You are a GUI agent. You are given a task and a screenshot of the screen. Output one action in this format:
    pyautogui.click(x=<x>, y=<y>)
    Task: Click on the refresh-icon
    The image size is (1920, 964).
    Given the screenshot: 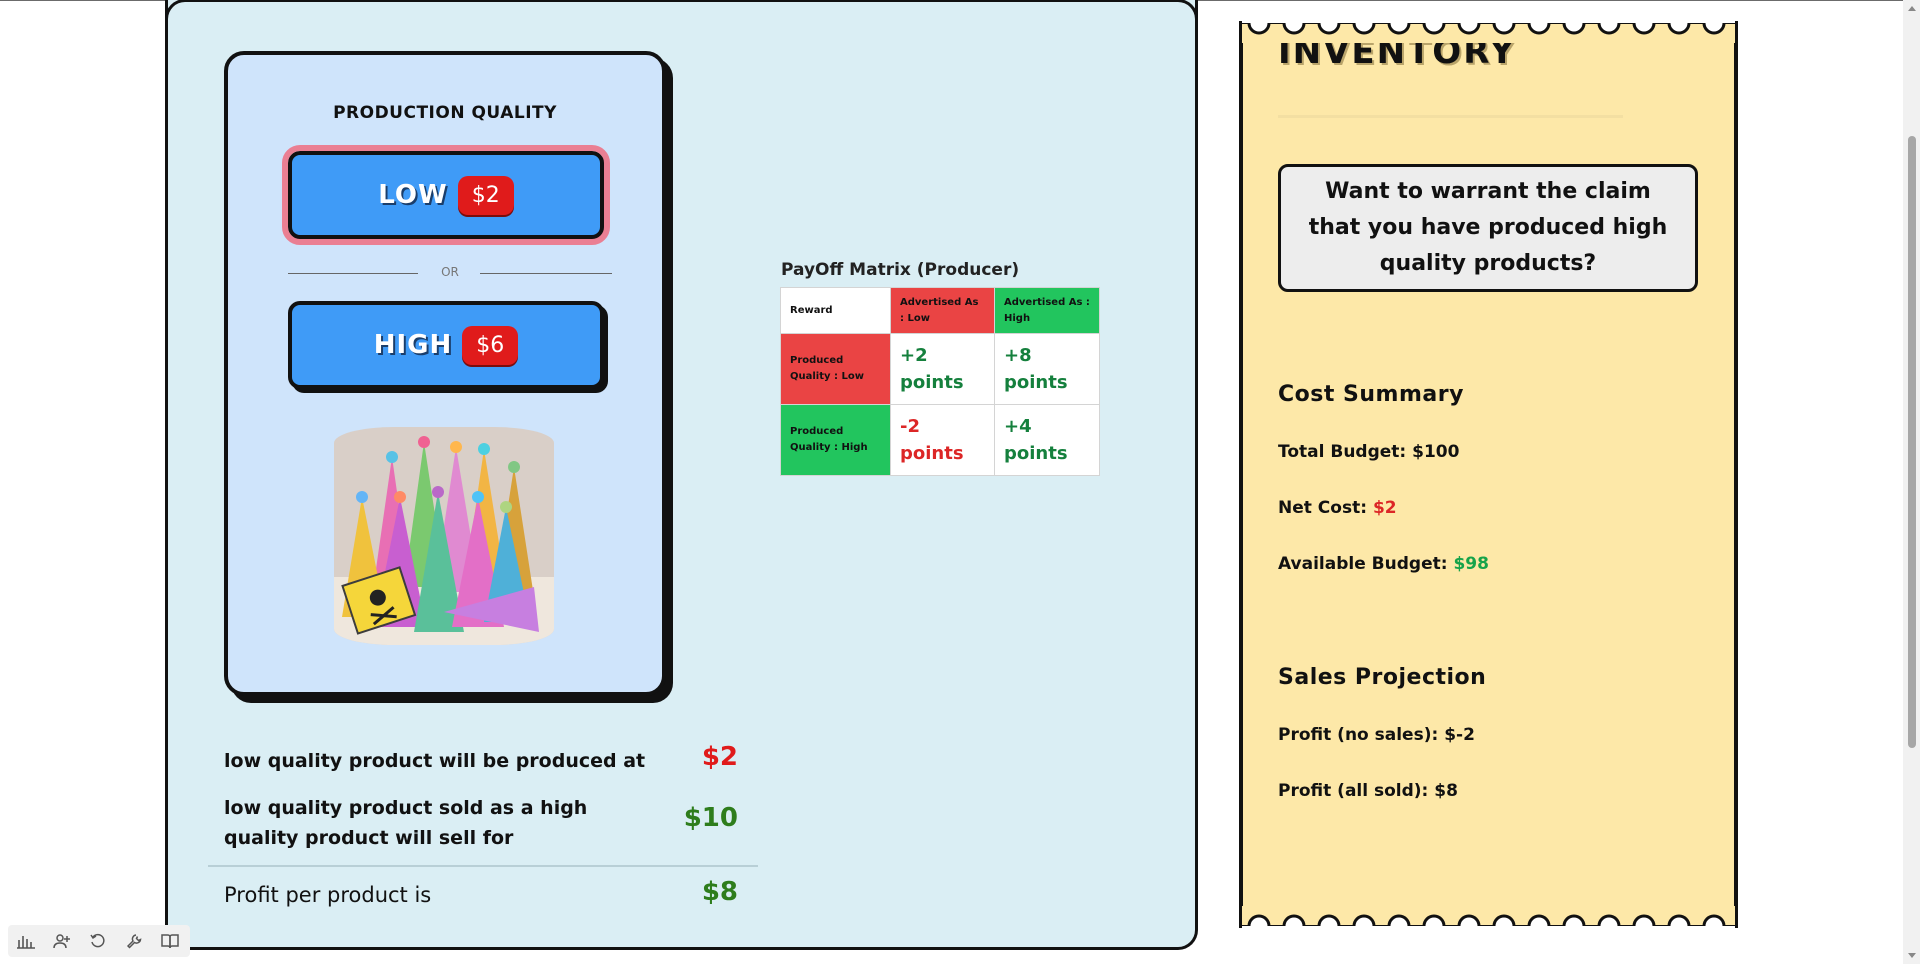 What is the action you would take?
    pyautogui.click(x=98, y=941)
    